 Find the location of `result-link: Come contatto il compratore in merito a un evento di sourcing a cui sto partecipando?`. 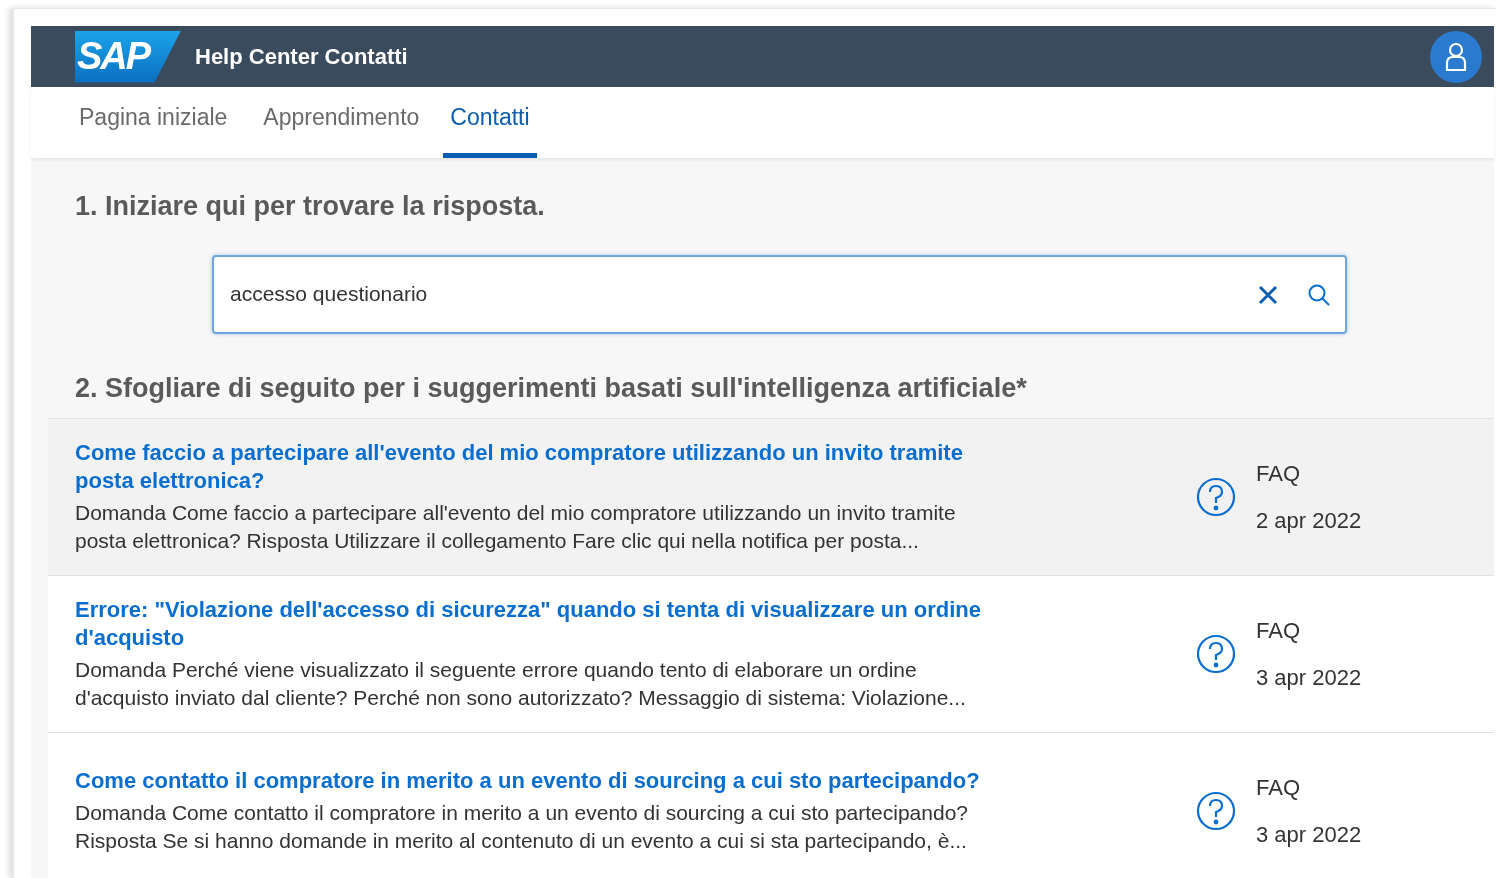

result-link: Come contatto il compratore in merito a un evento di sourcing a cui sto partecipando? is located at coordinates (542, 781).